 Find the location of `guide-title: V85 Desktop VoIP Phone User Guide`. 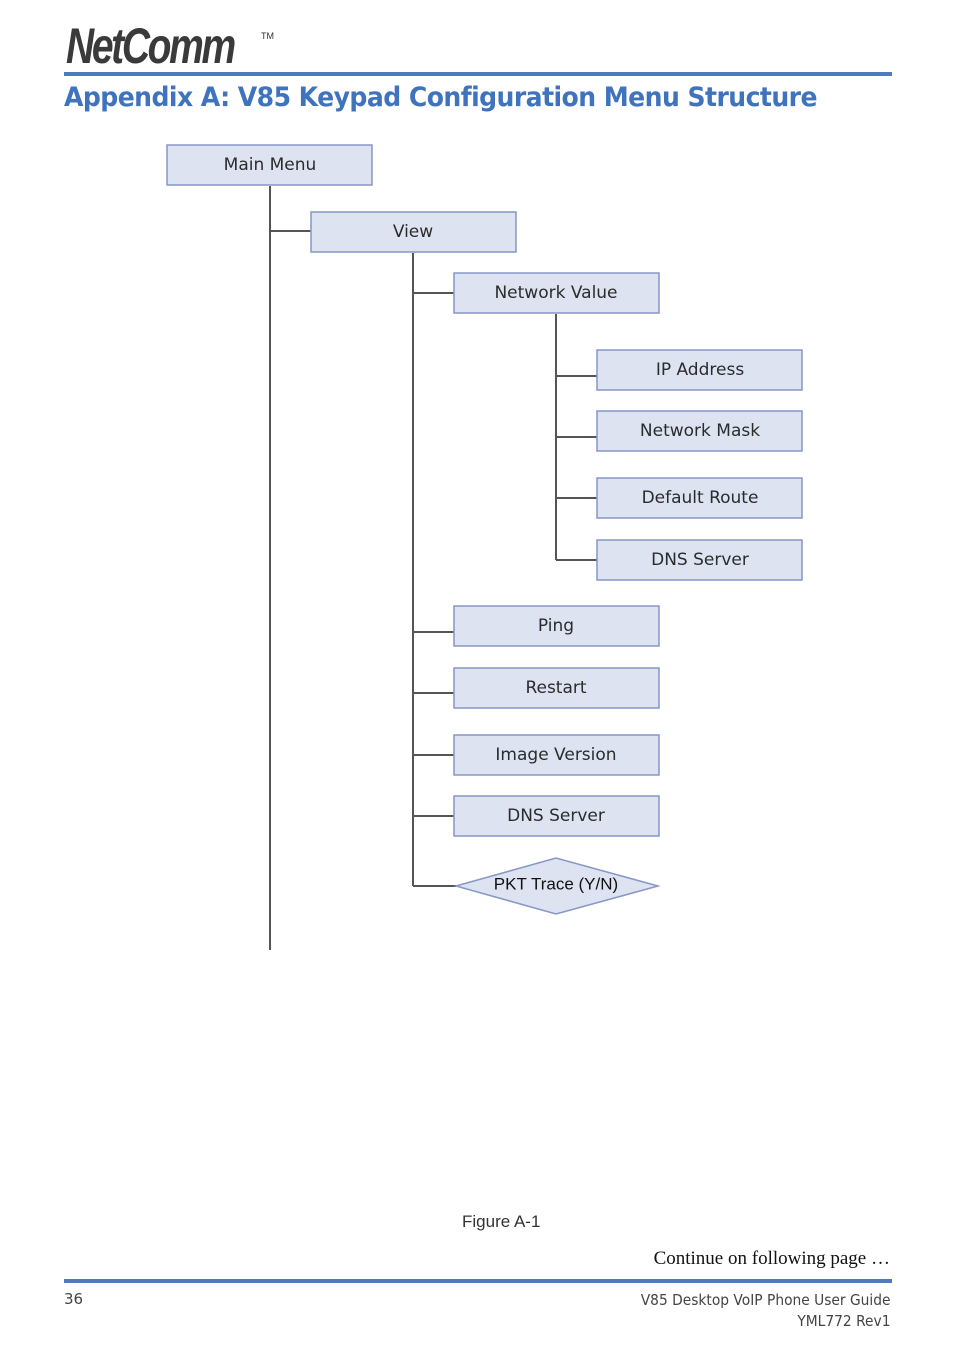

guide-title: V85 Desktop VoIP Phone User Guide is located at coordinates (765, 1300).